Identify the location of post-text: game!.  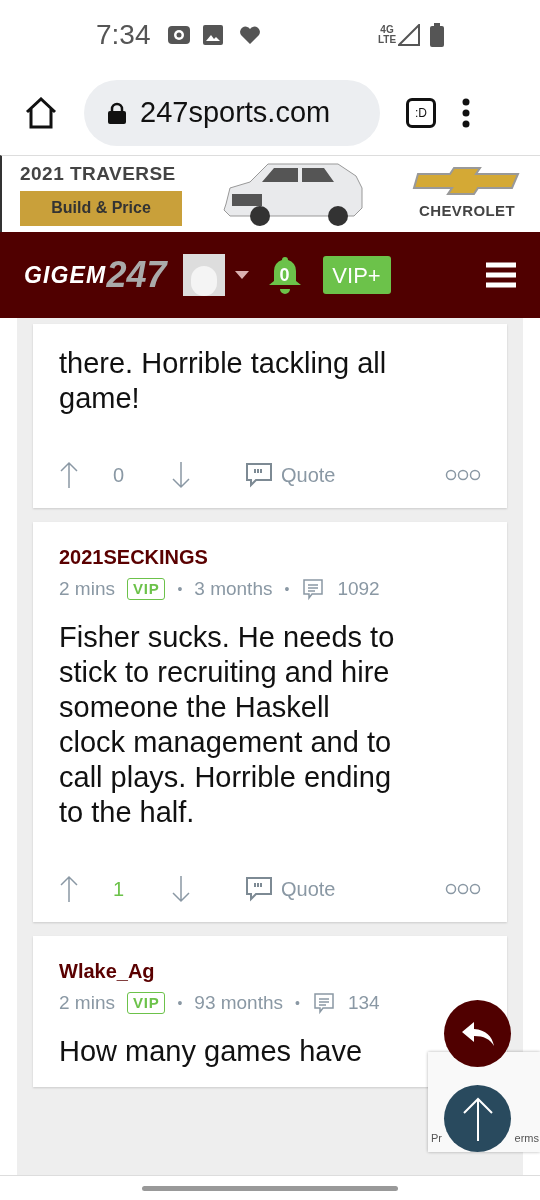
(100, 398).